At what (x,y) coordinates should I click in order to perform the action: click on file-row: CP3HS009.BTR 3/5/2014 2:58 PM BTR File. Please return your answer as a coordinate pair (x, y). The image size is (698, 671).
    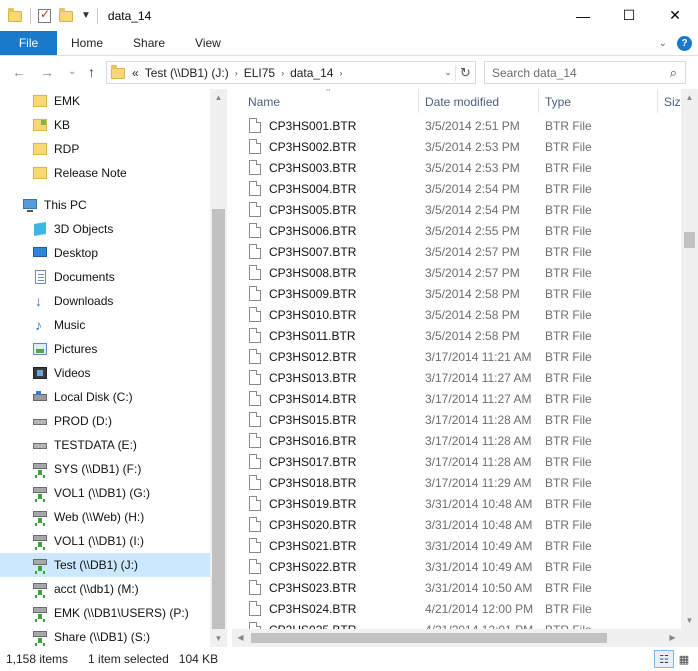
    Looking at the image, I should click on (456, 293).